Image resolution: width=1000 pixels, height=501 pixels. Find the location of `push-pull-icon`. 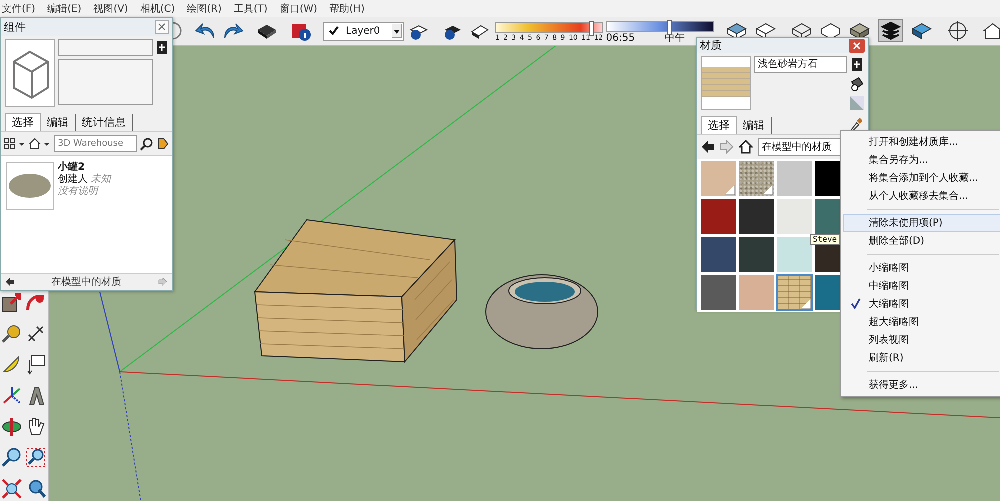

push-pull-icon is located at coordinates (12, 303).